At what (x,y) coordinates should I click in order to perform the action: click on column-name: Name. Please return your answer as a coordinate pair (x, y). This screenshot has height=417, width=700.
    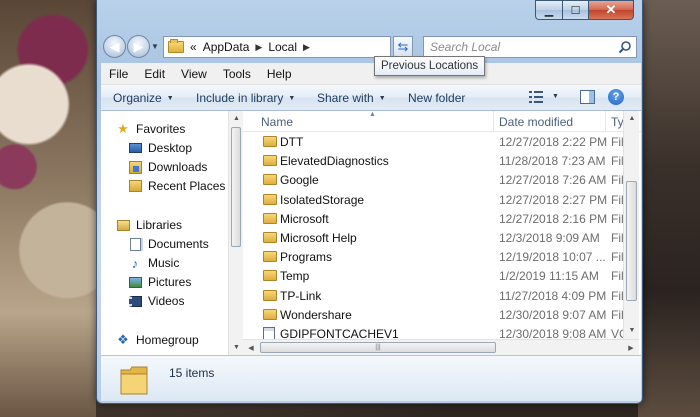
    Looking at the image, I should click on (277, 122).